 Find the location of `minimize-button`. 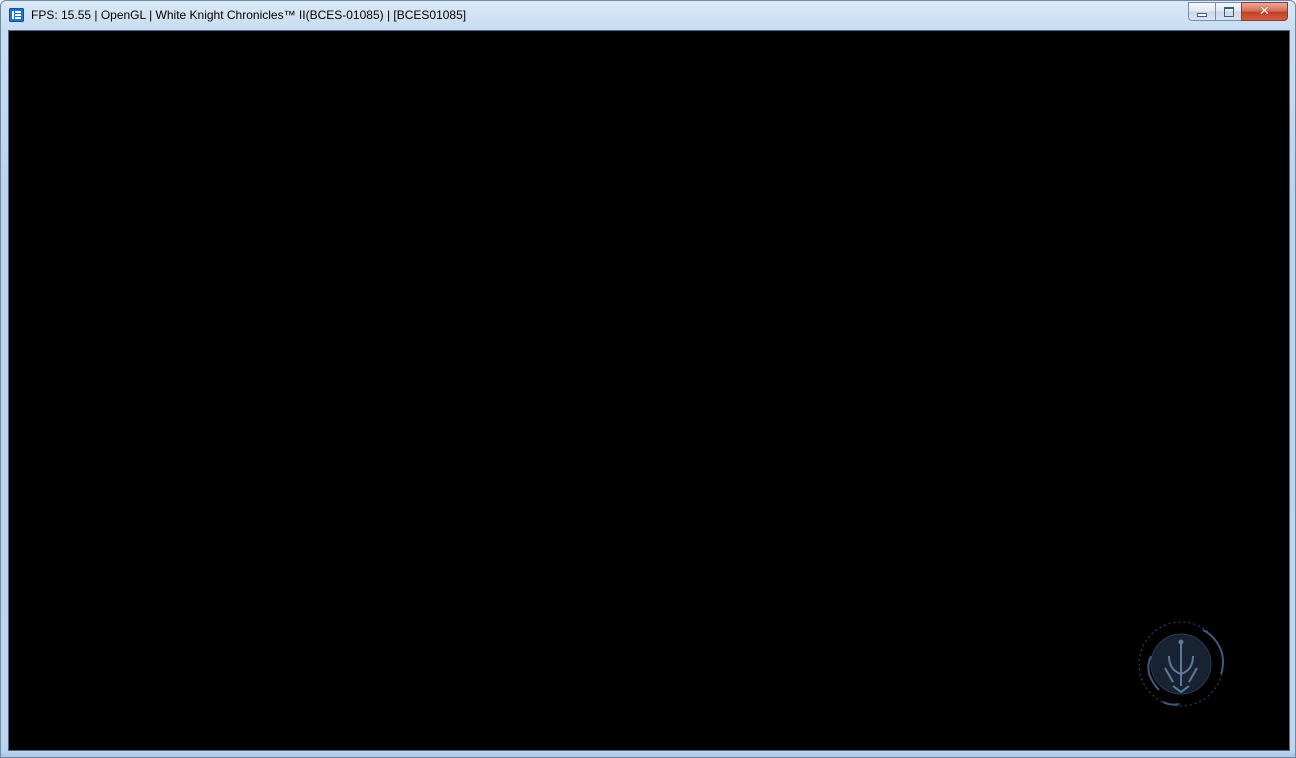

minimize-button is located at coordinates (1201, 11).